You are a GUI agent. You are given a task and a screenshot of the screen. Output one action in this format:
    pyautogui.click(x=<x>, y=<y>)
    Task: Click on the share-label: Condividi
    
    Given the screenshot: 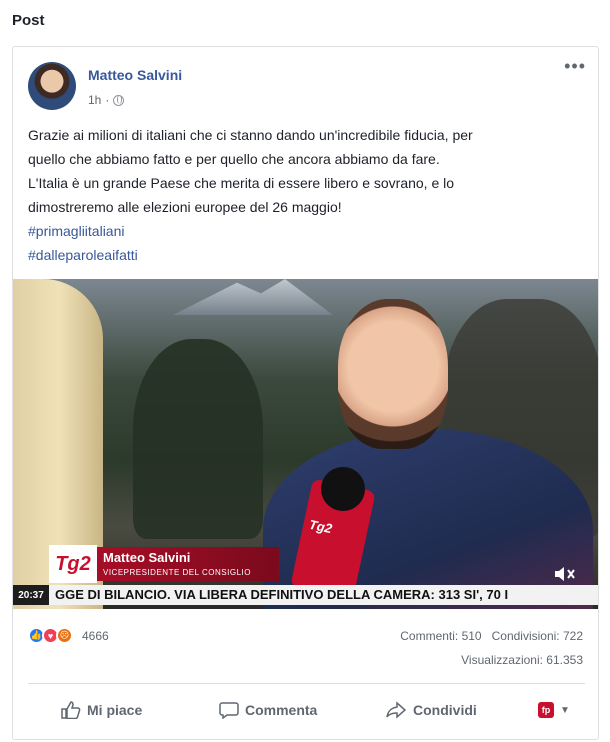 What is the action you would take?
    pyautogui.click(x=445, y=710)
    